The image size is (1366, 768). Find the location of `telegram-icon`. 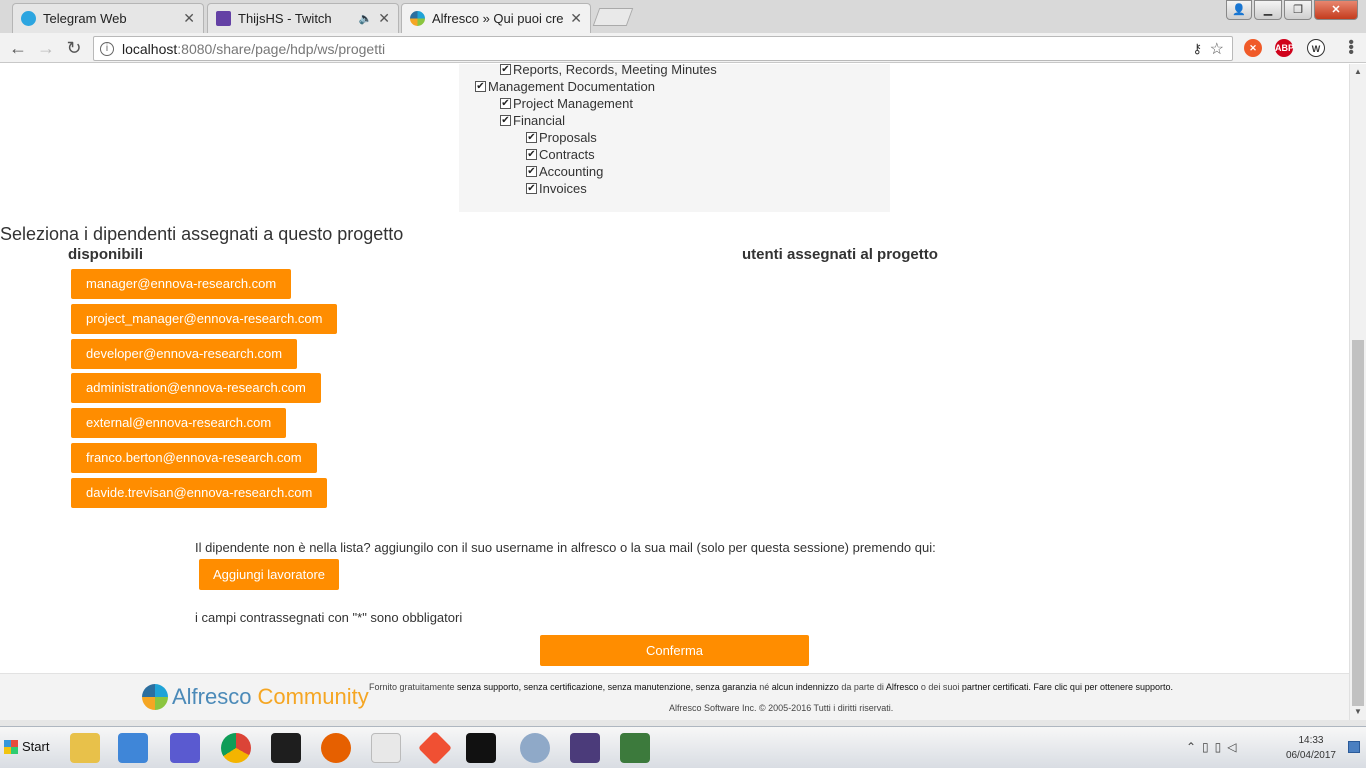

telegram-icon is located at coordinates (28, 18).